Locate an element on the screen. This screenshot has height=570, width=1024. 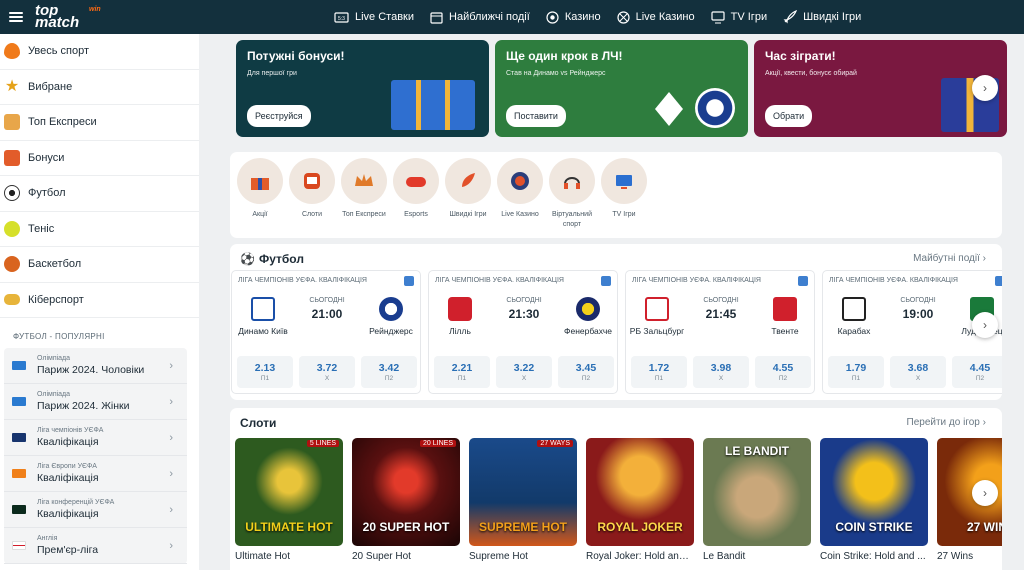
matches-next-arrow: › is located at coordinates (985, 325).